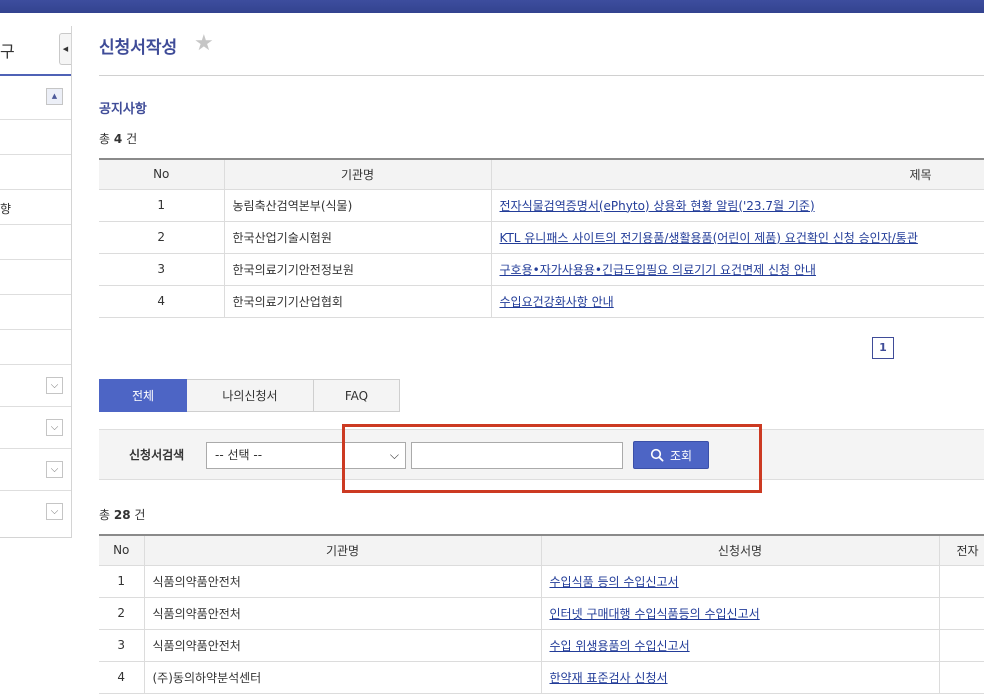  I want to click on select-value: -- 선택 --, so click(239, 455).